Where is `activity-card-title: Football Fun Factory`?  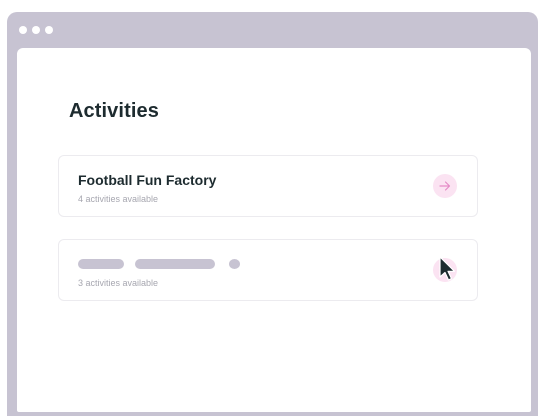 activity-card-title: Football Fun Factory is located at coordinates (147, 180).